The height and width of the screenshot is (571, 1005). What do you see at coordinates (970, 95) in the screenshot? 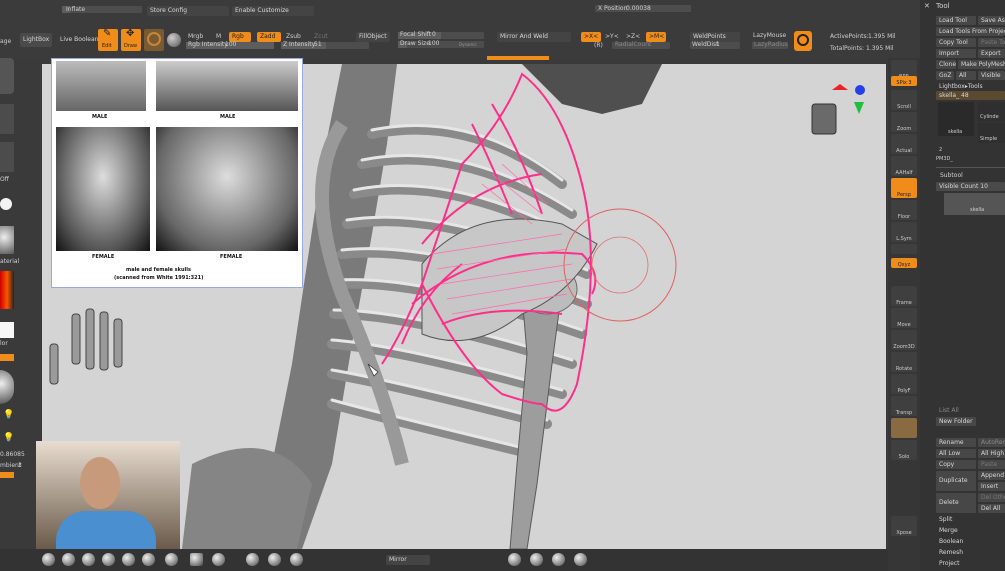
I see `active-tool-slider: skella_ 48` at bounding box center [970, 95].